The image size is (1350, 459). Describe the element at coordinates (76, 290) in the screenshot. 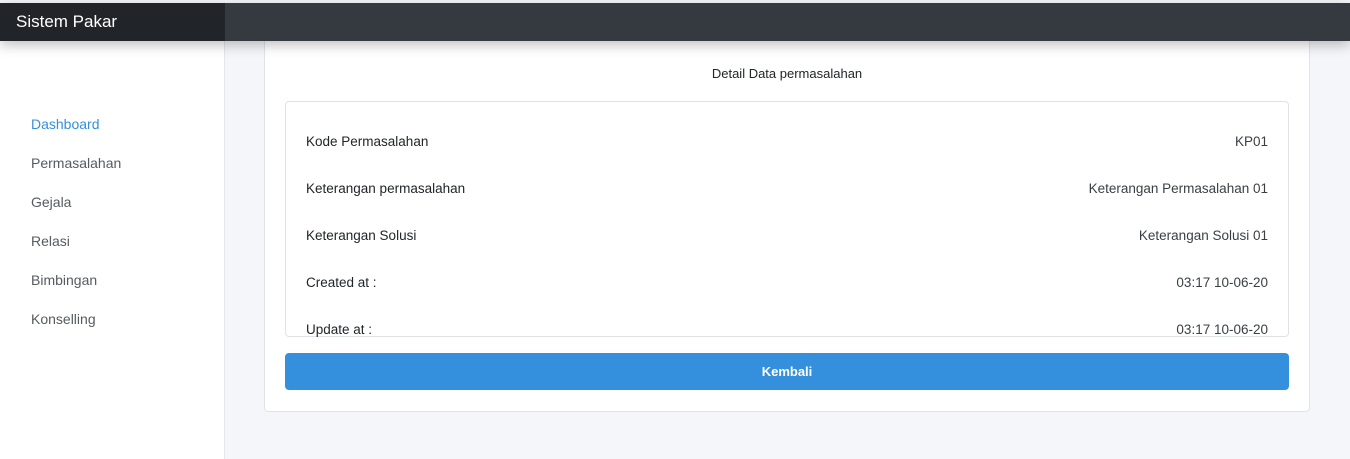

I see `sidebar-item-bimbingan: Bimbingan` at that location.